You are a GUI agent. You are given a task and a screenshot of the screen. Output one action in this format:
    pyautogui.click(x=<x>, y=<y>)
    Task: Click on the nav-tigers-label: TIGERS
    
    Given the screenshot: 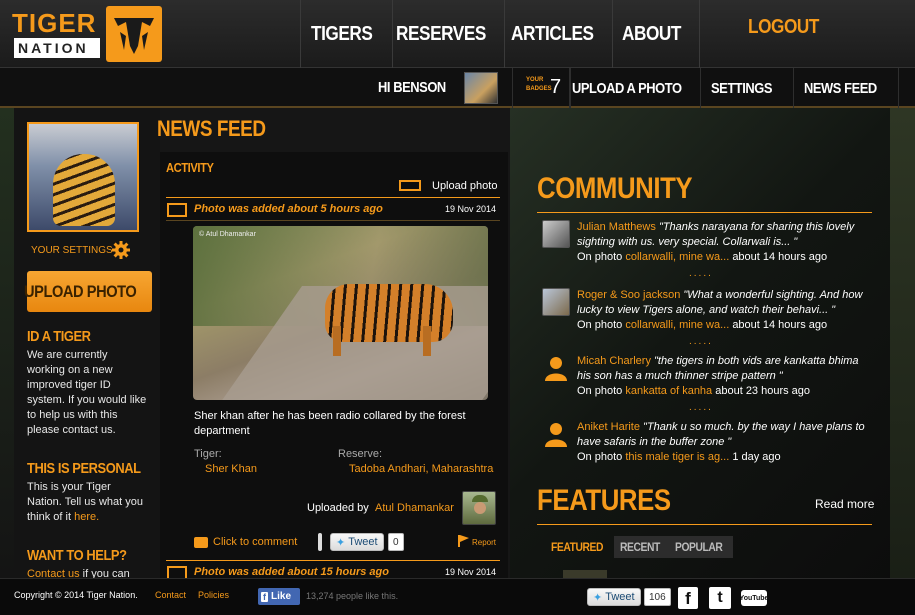 What is the action you would take?
    pyautogui.click(x=341, y=33)
    